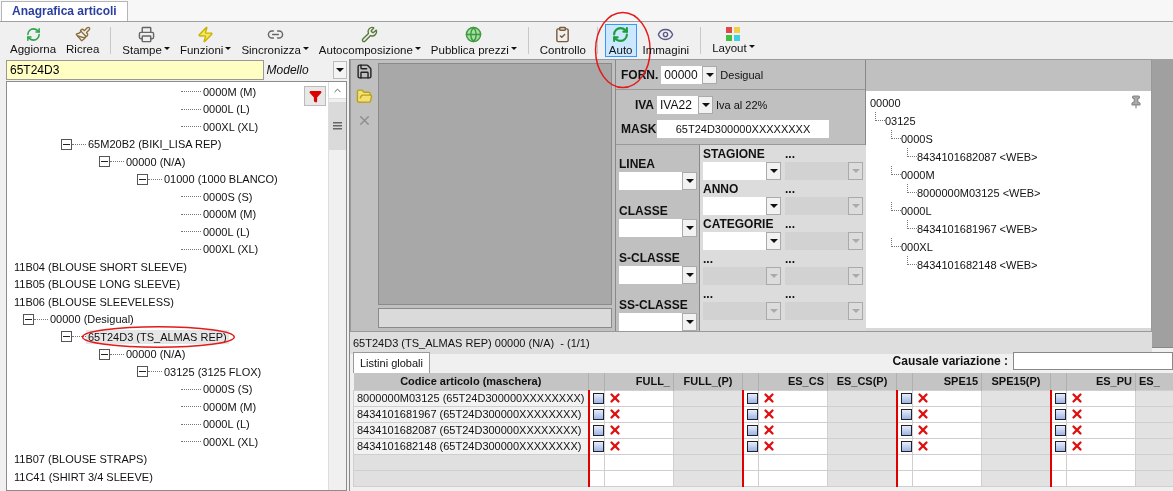 This screenshot has height=491, width=1173. I want to click on tree-item: 65T24D3 (TS_ALMAS REP), so click(157, 336).